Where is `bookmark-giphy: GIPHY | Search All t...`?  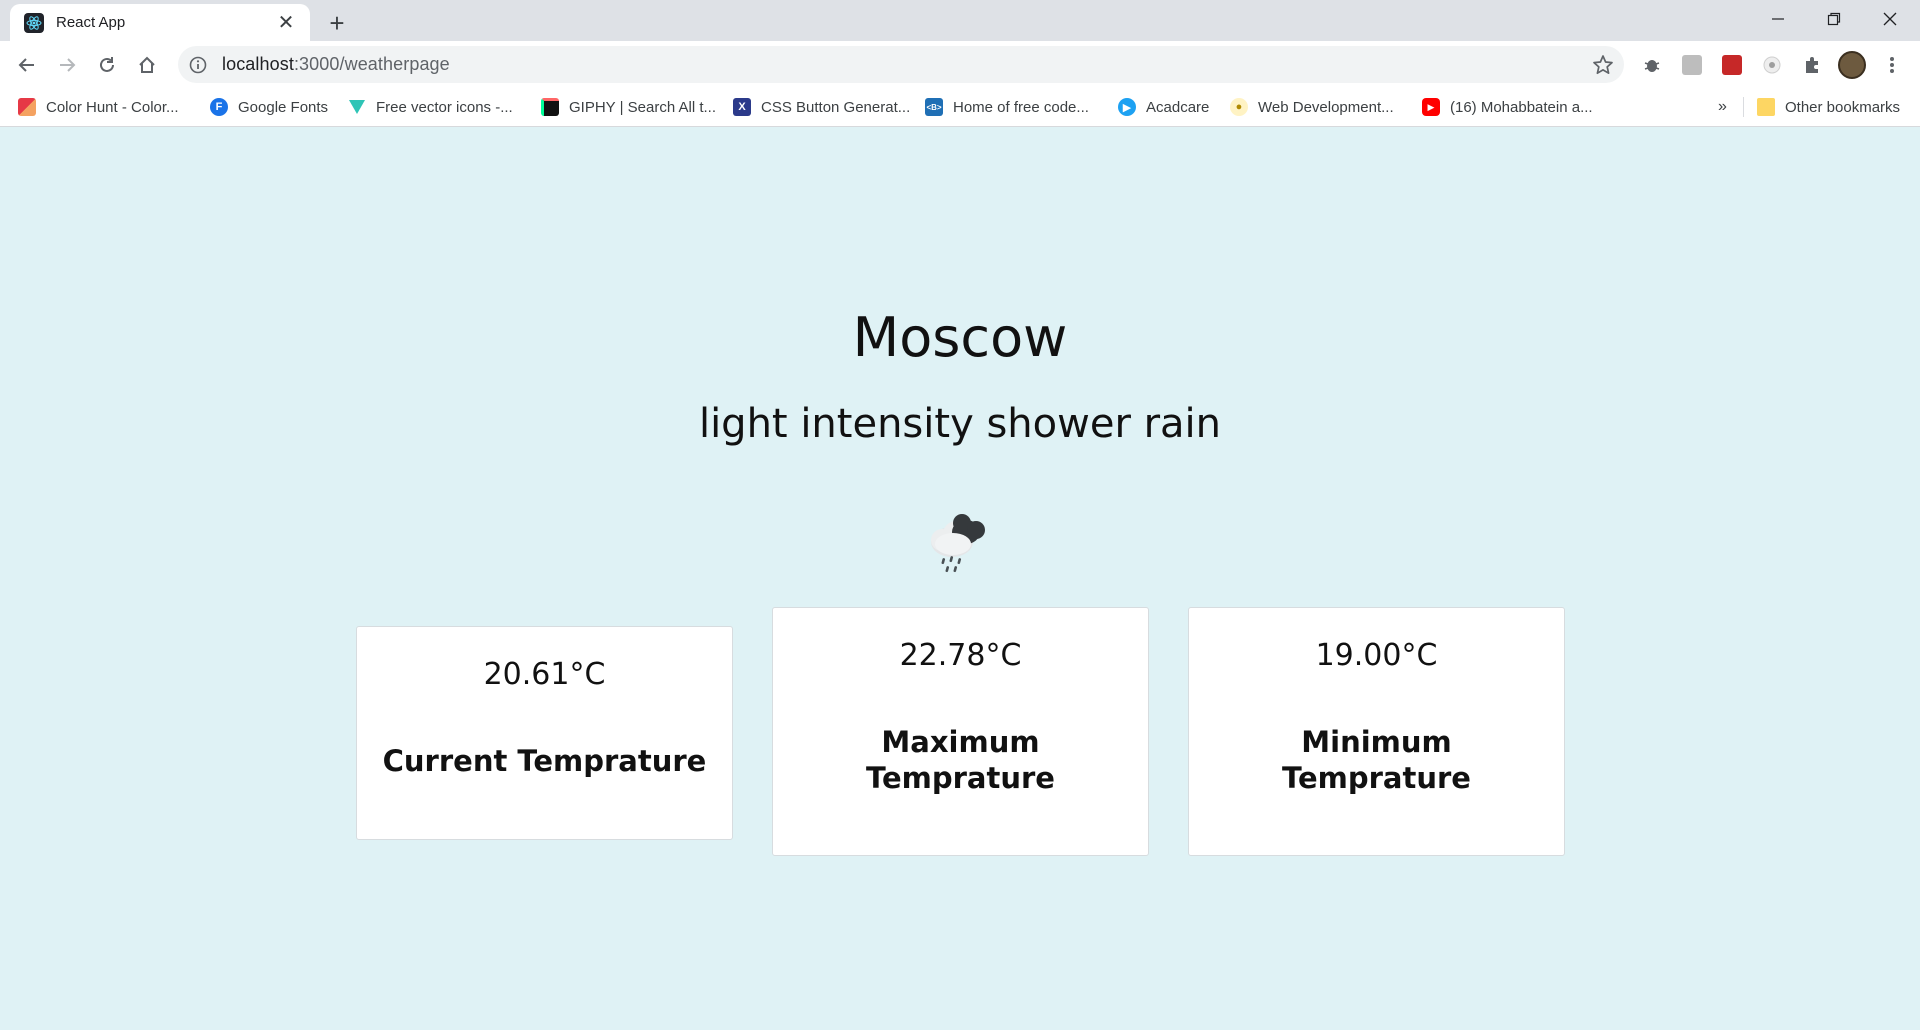
bookmark-giphy: GIPHY | Search All t... is located at coordinates (628, 107).